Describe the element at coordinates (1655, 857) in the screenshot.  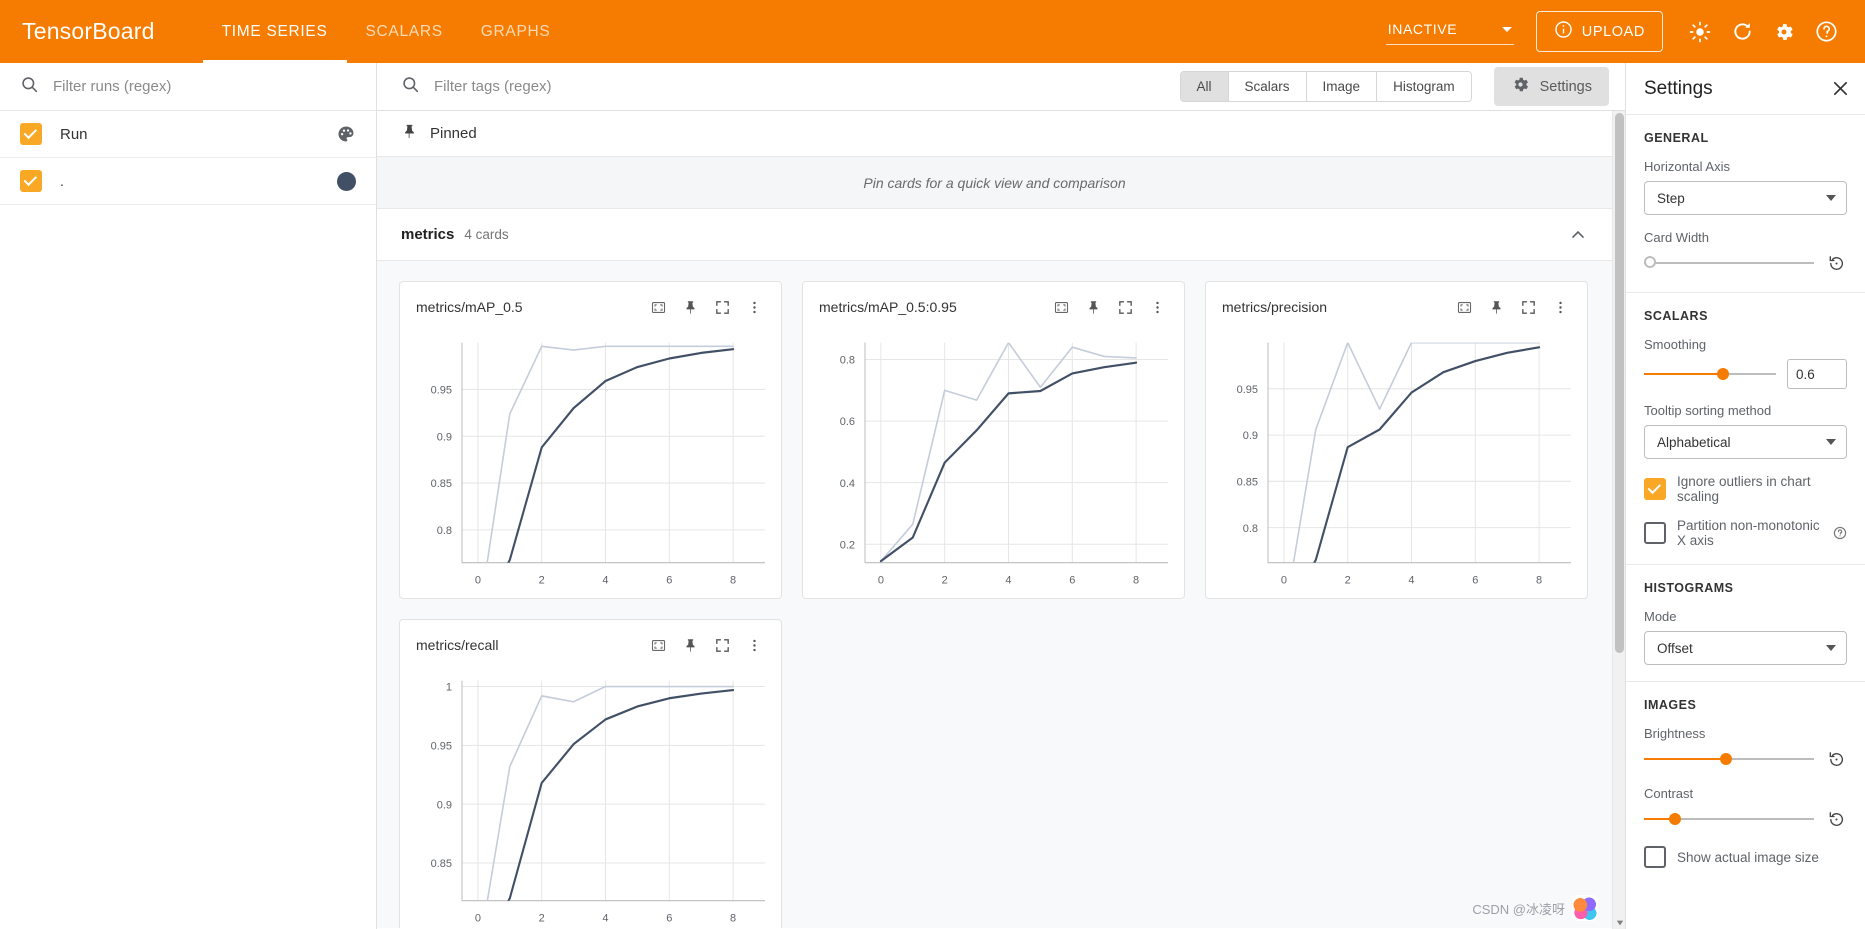
I see `show-actual-size-checkbox` at that location.